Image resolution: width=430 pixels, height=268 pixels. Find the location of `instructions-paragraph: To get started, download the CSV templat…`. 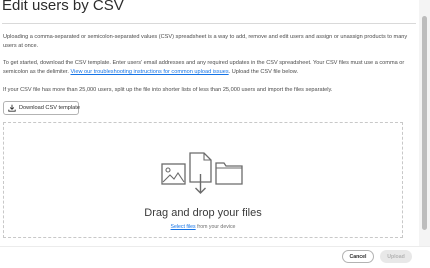

instructions-paragraph: To get started, download the CSV templat… is located at coordinates (208, 68).